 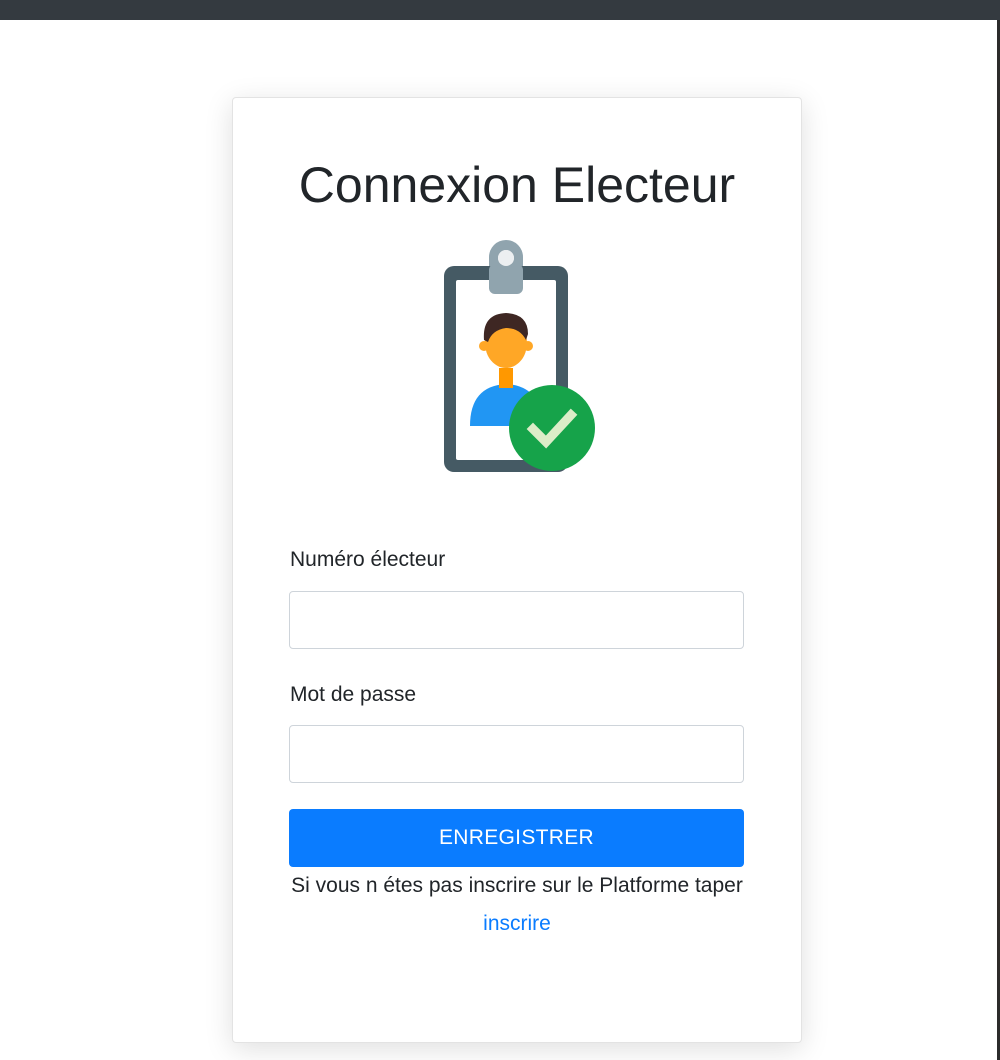 What do you see at coordinates (516, 838) in the screenshot?
I see `submit-button: ENREGISTRER` at bounding box center [516, 838].